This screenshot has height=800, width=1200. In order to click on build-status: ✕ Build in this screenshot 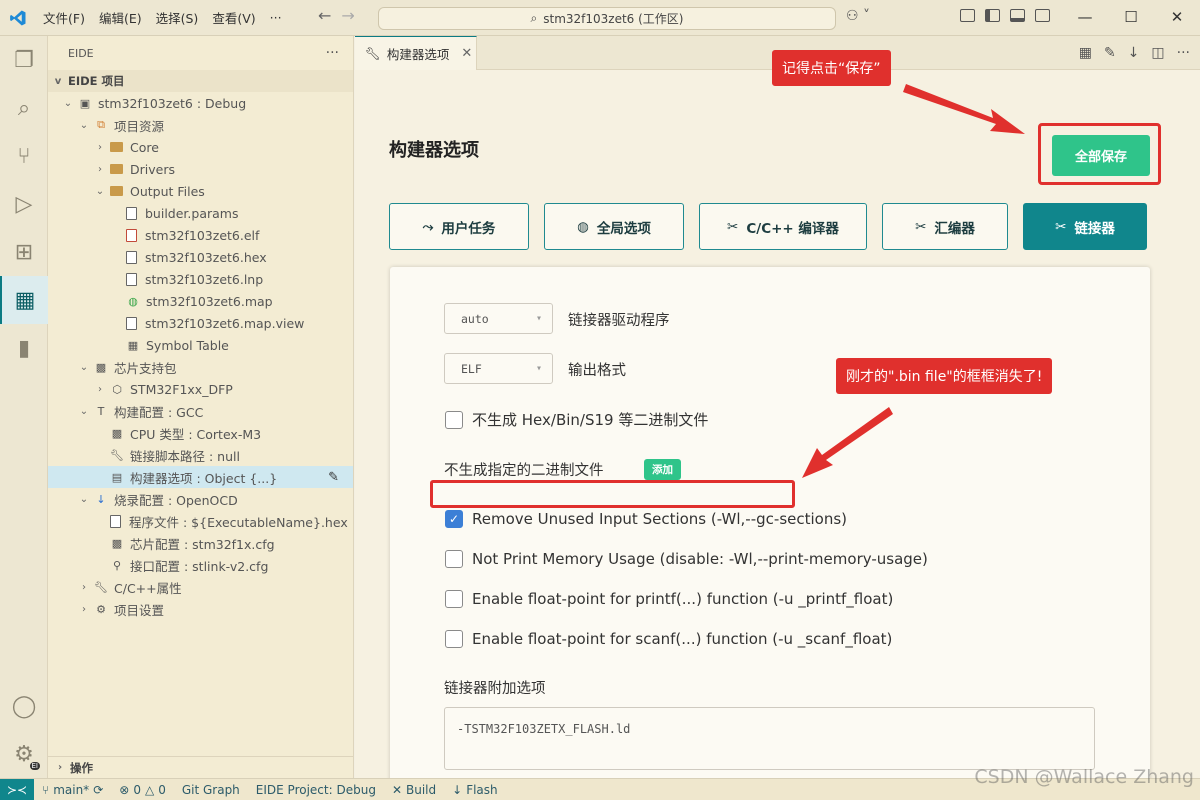, I will do `click(414, 790)`.